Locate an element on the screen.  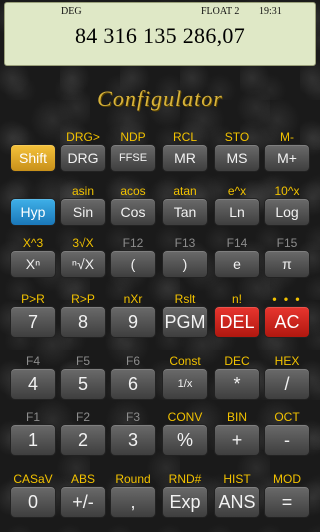
secondary-label-m-plus: M- is located at coordinates (287, 137).